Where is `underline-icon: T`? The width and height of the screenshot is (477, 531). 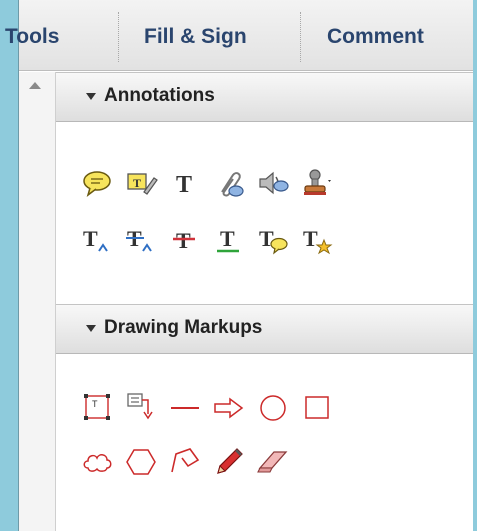 underline-icon: T is located at coordinates (229, 239).